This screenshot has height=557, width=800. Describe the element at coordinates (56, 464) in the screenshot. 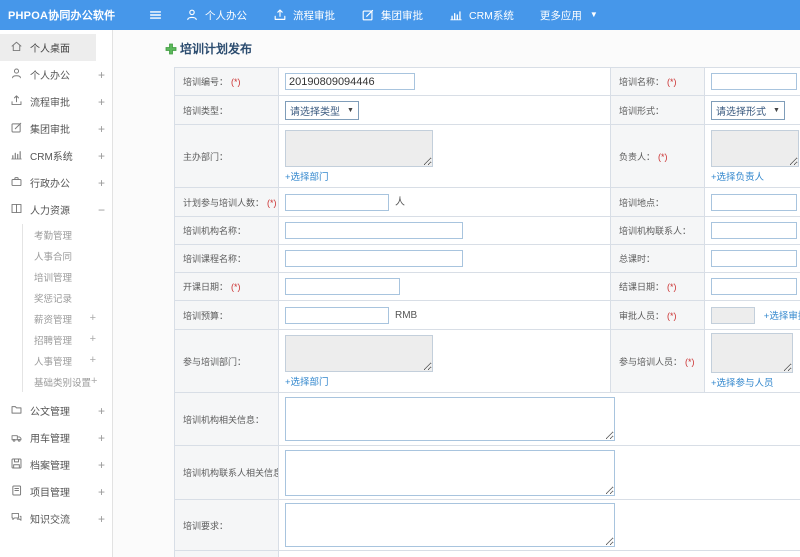

I see `sidebar-item-archive-mgmt: 档案管理 +` at that location.